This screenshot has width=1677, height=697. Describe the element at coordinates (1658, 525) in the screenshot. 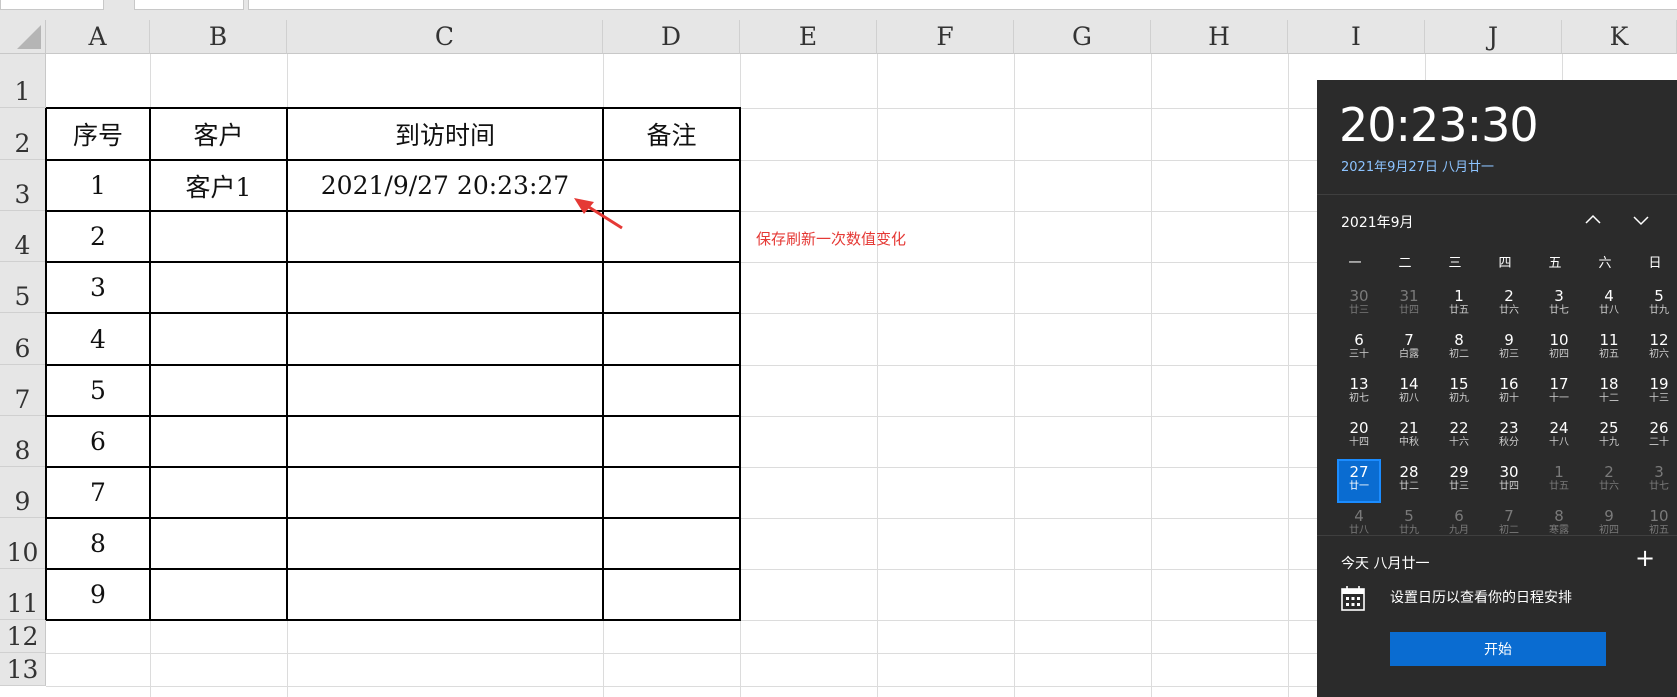

I see `calendar-day: 10 初五` at that location.